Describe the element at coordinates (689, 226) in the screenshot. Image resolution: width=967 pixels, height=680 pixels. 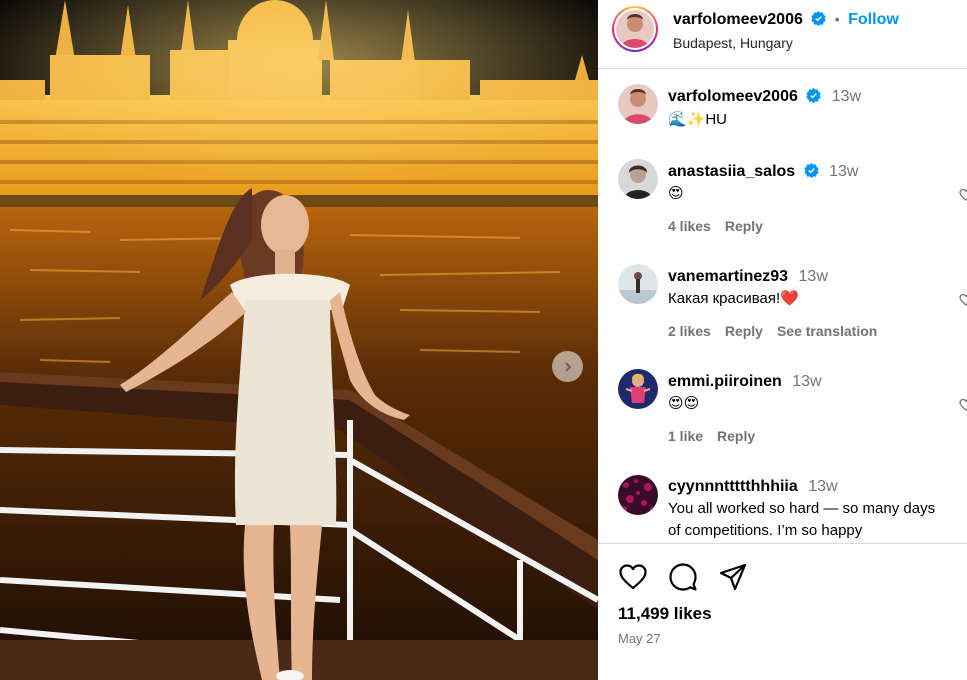
I see `comment-likes: 4 likes` at that location.